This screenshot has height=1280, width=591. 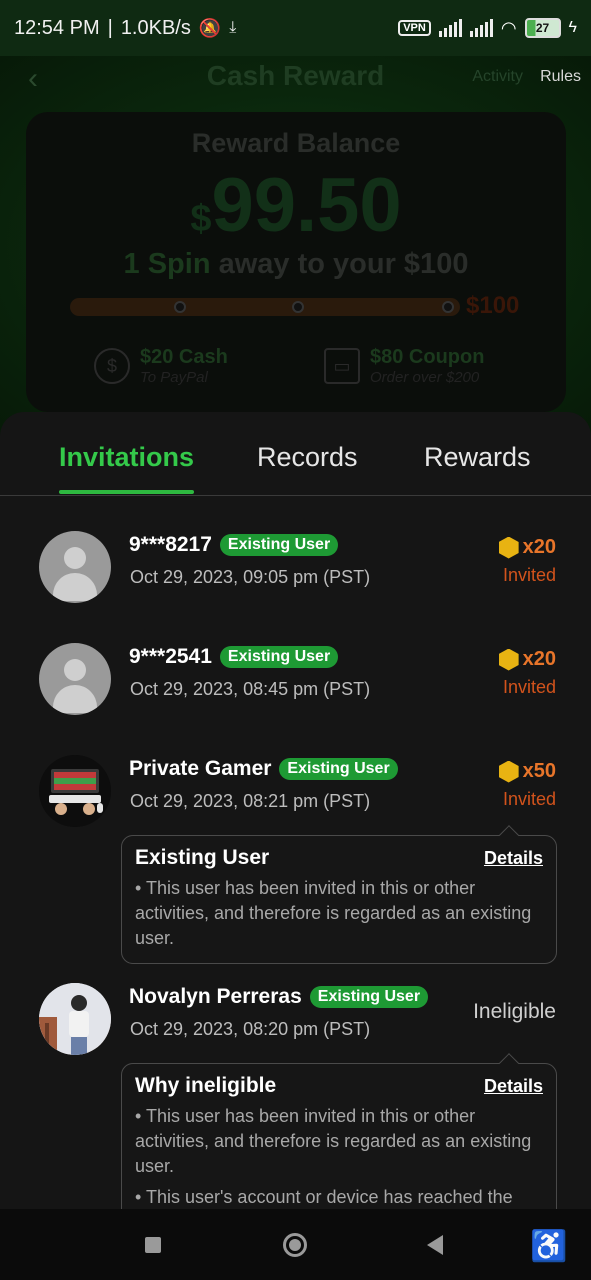 What do you see at coordinates (527, 785) in the screenshot?
I see `reward-info: x50 Invited` at bounding box center [527, 785].